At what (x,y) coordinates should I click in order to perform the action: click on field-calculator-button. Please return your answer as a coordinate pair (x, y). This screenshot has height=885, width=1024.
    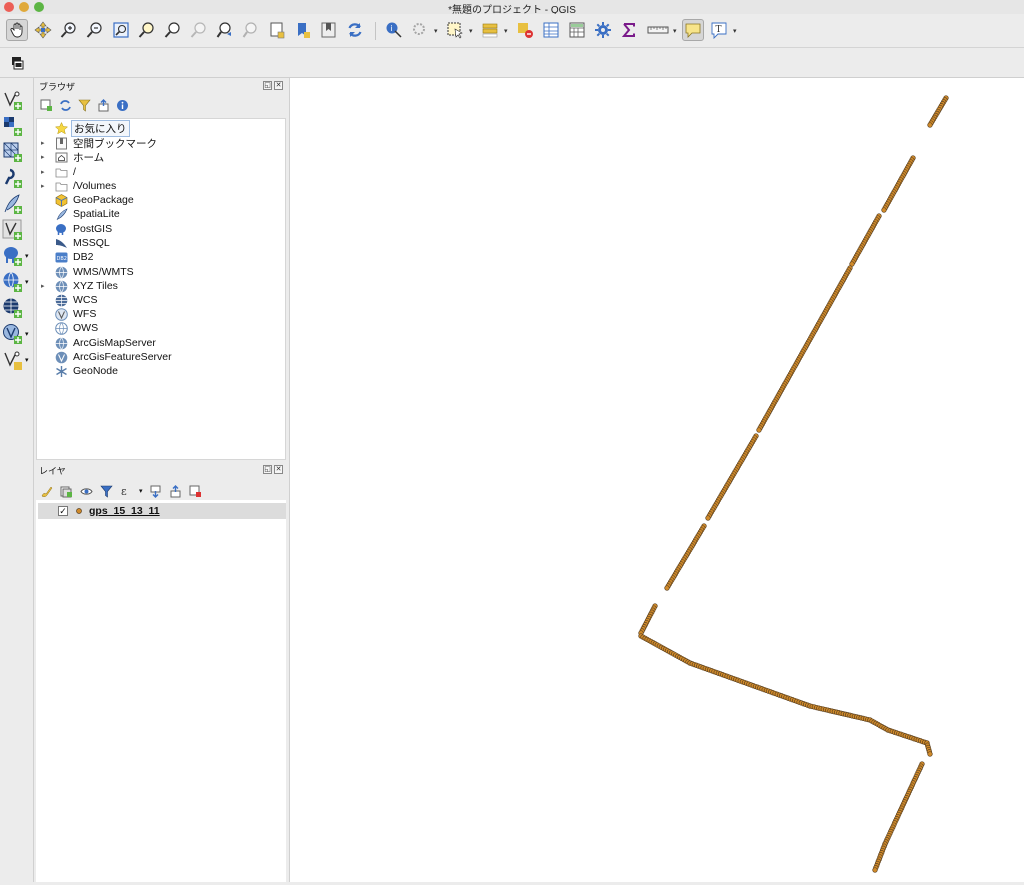
    Looking at the image, I should click on (577, 30).